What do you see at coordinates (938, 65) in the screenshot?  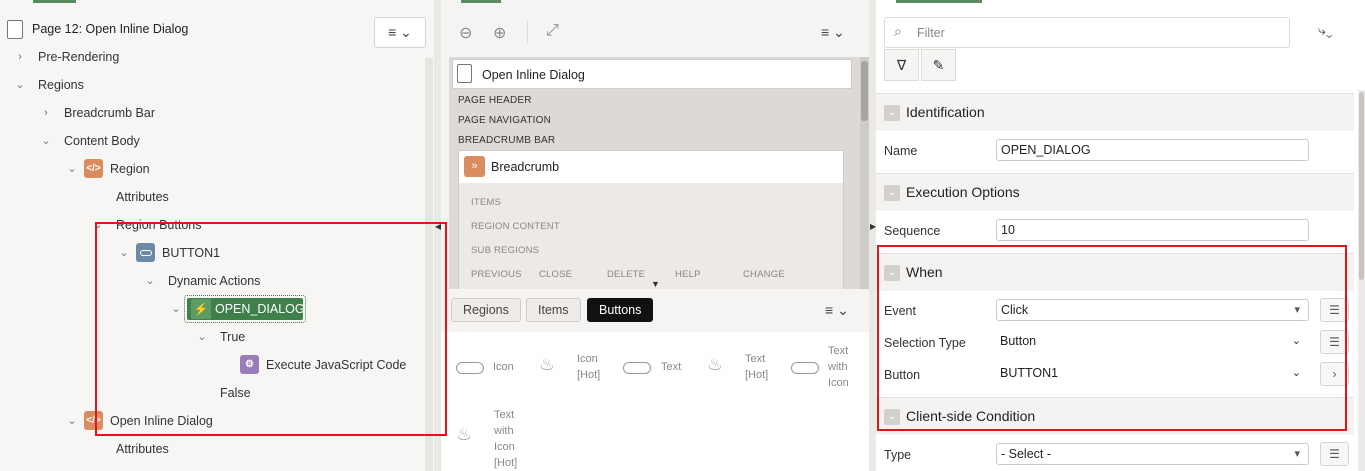 I see `pencil-icon: ✎` at bounding box center [938, 65].